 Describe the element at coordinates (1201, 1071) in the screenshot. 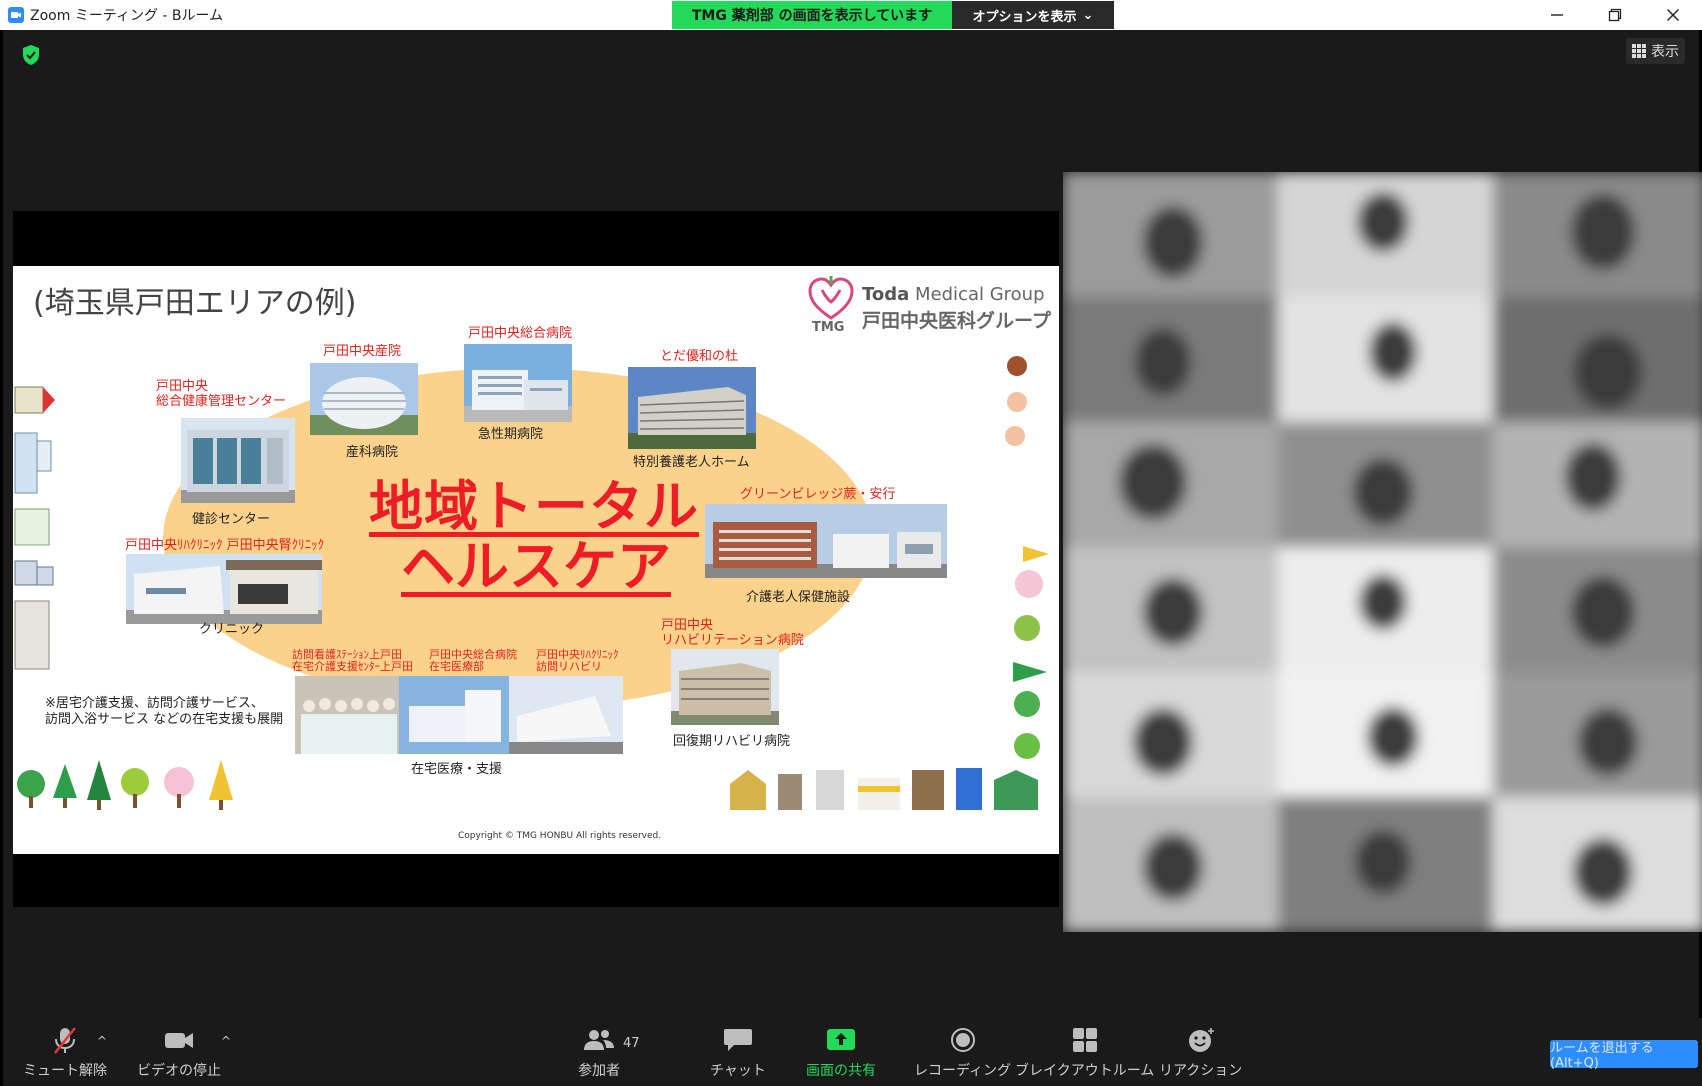

I see `reactions-label: リアクション` at that location.